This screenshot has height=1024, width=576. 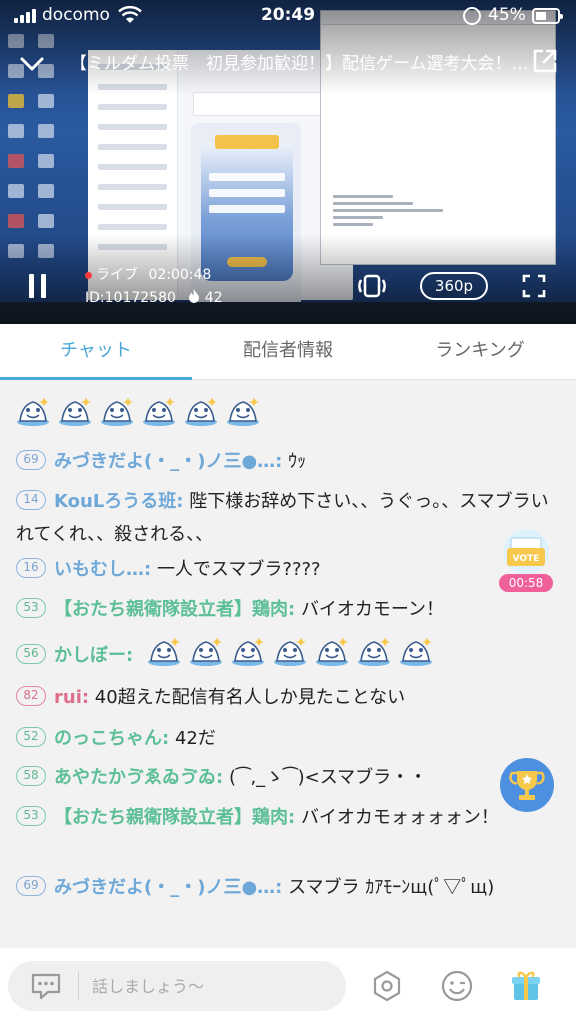 What do you see at coordinates (96, 352) in the screenshot?
I see `tab-chat: チャット` at bounding box center [96, 352].